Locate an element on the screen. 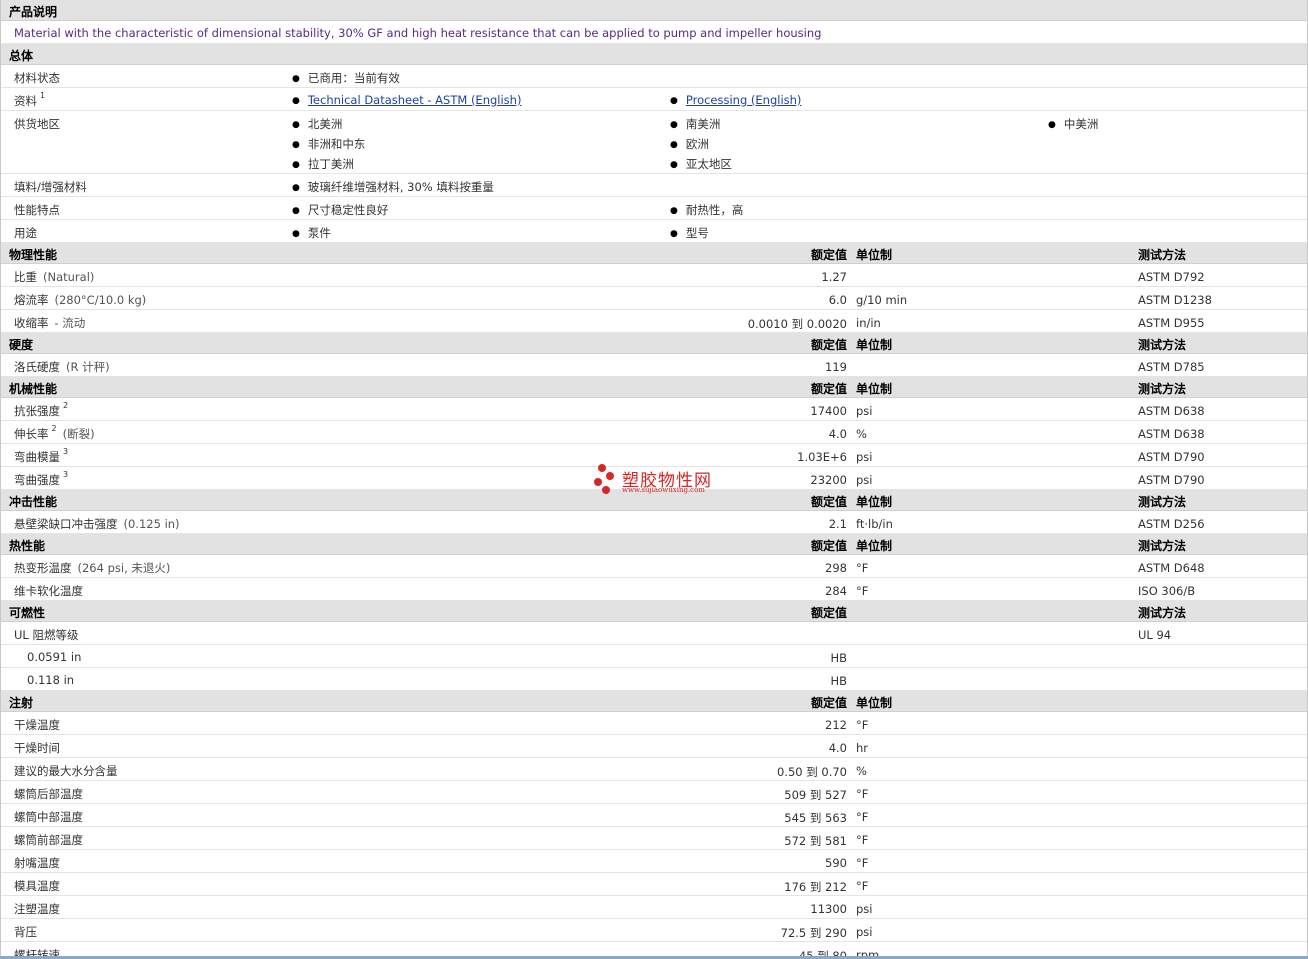 Image resolution: width=1308 pixels, height=959 pixels. molecule-dots-icon is located at coordinates (604, 479).